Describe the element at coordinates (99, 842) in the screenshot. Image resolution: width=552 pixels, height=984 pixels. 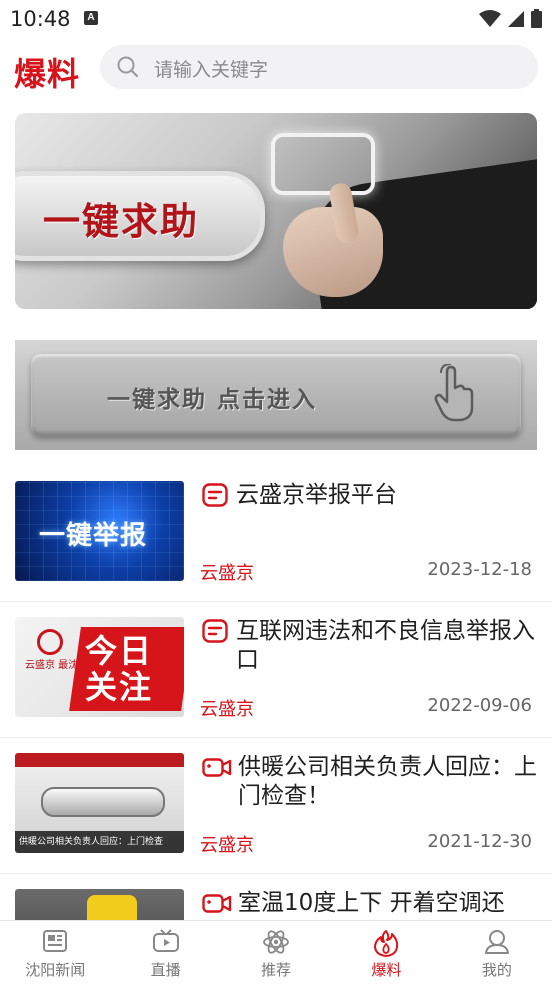
I see `thumbnail-caption: 供暖公司相关负责人回应：上门检查` at that location.